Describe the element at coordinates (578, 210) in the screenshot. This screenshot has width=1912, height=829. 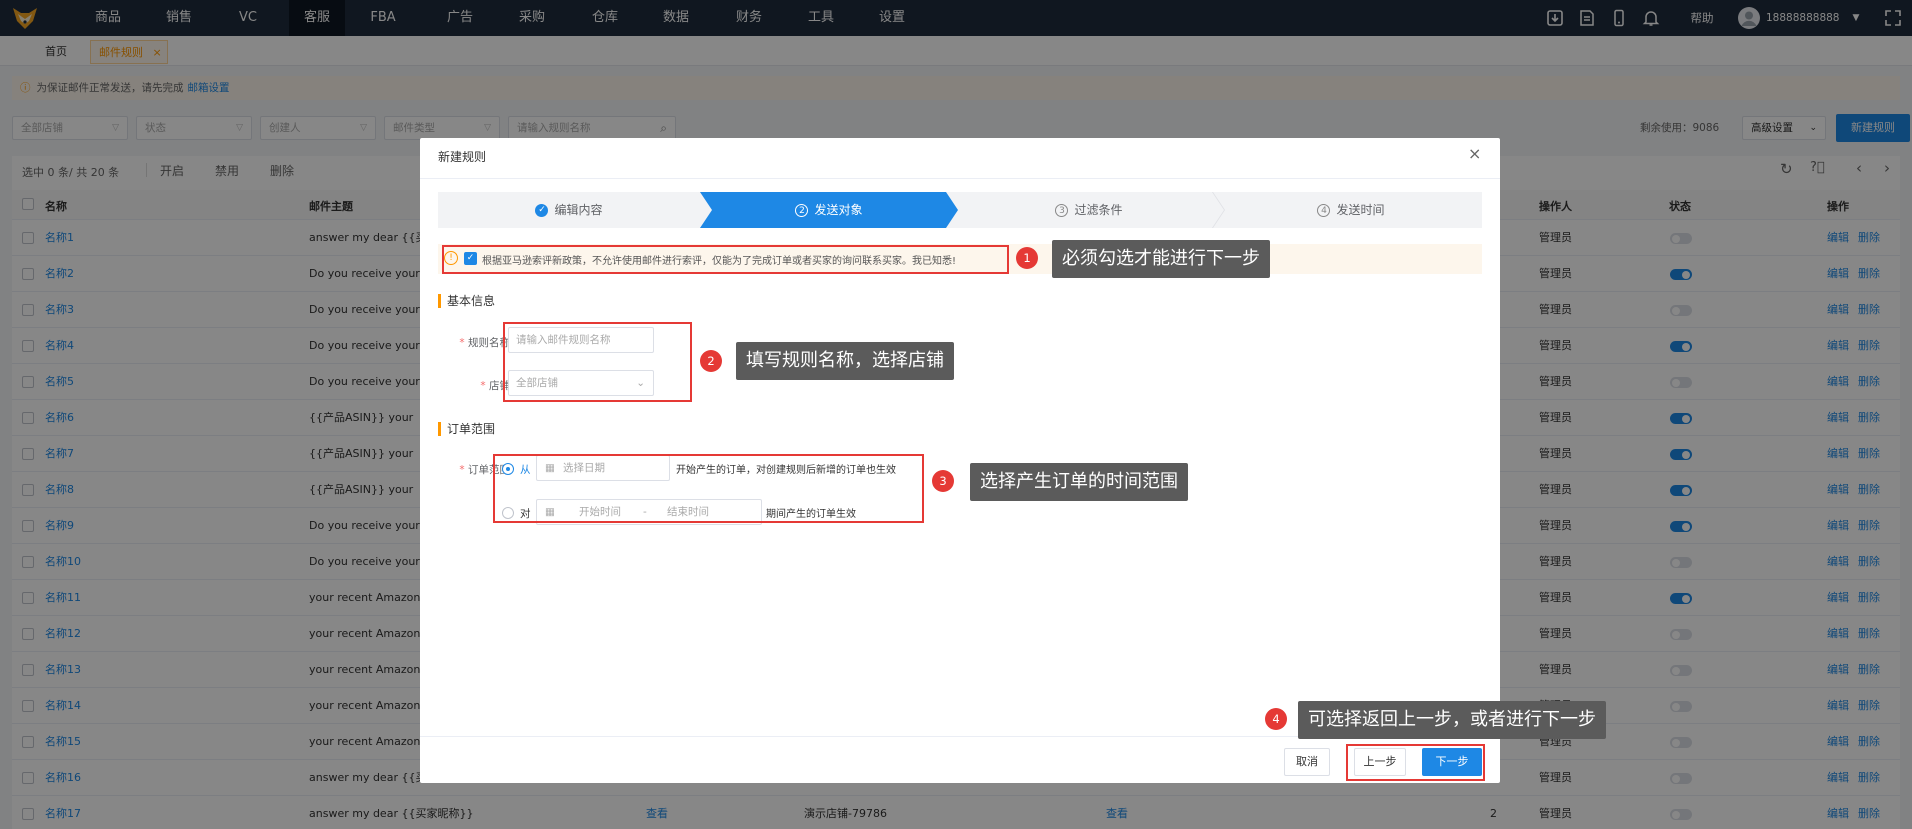
I see `step-label: 编辑内容` at that location.